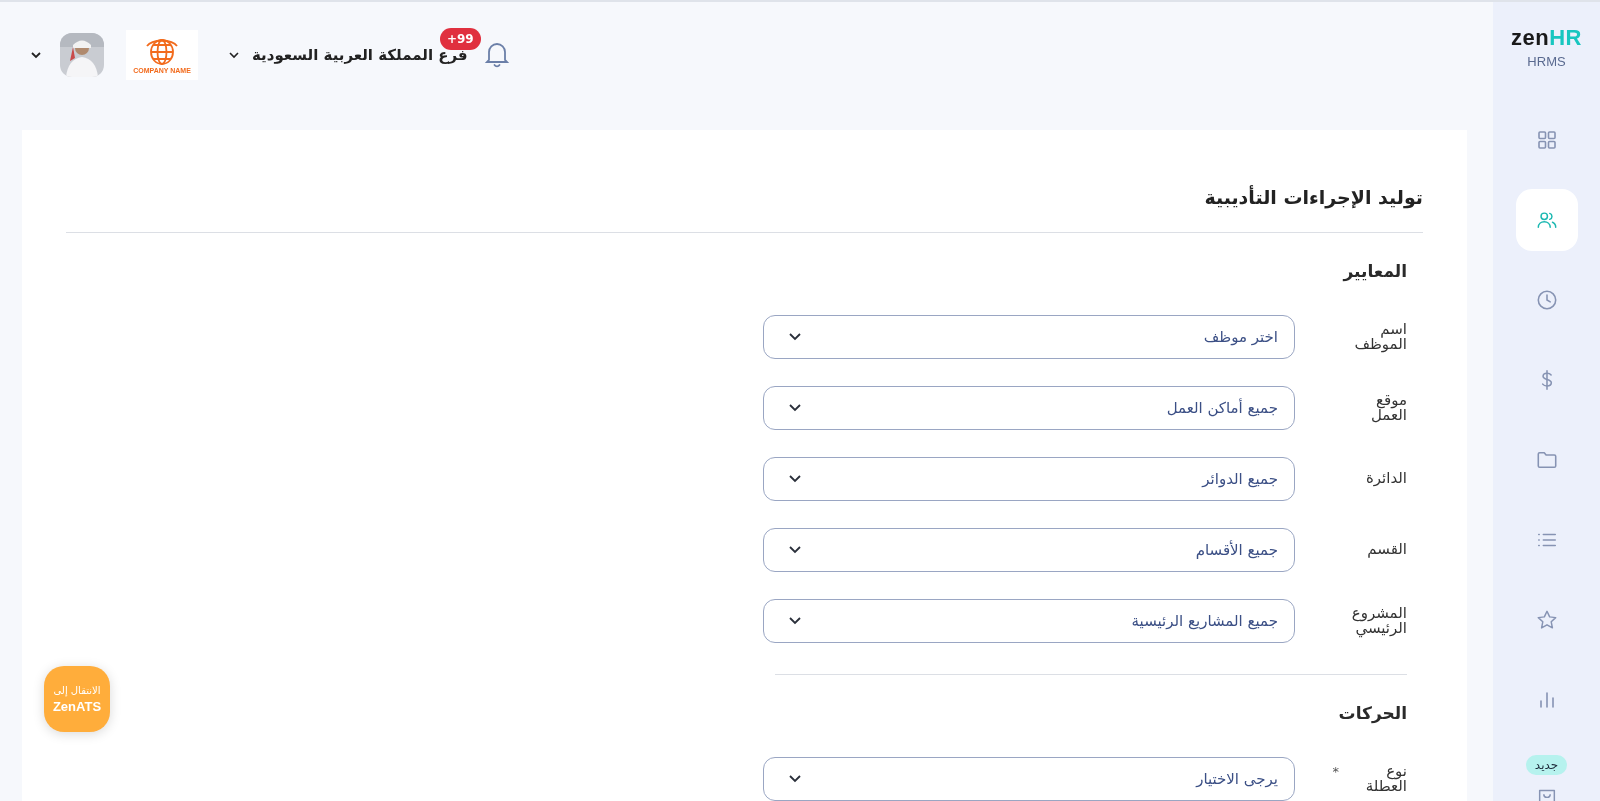 The height and width of the screenshot is (801, 1600). I want to click on select-field: جميع الدوائر, so click(1029, 478).